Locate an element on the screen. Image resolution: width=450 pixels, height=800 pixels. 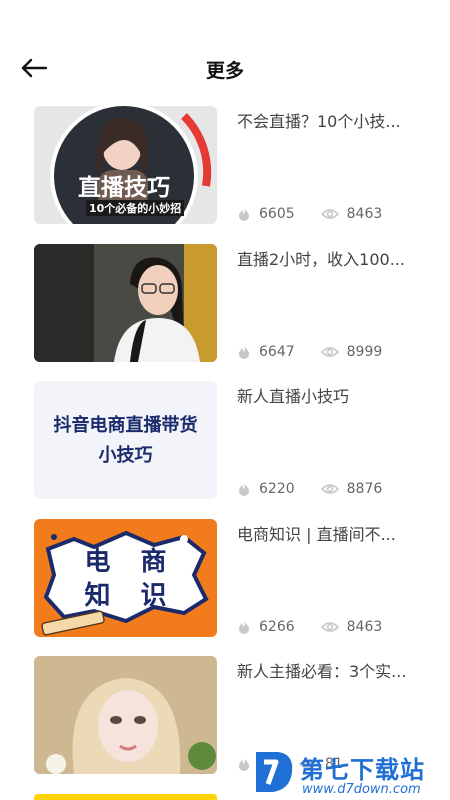
likes-count: 6220 is located at coordinates (277, 489).